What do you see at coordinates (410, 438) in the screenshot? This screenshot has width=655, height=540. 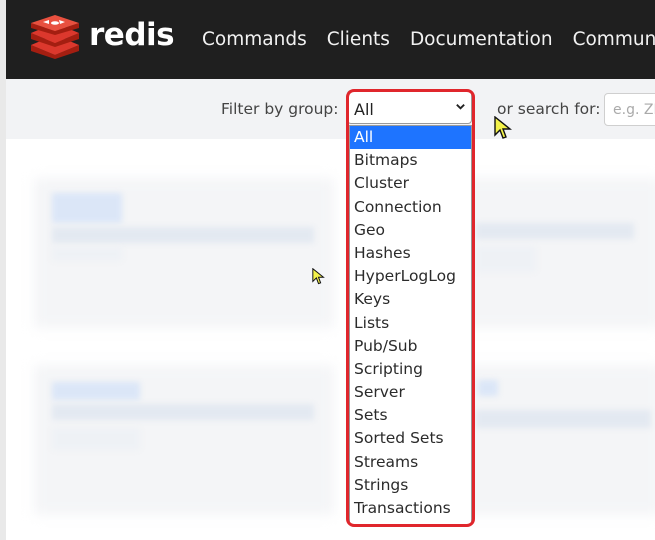 I see `group-option-sorted-sets: Sorted Sets` at bounding box center [410, 438].